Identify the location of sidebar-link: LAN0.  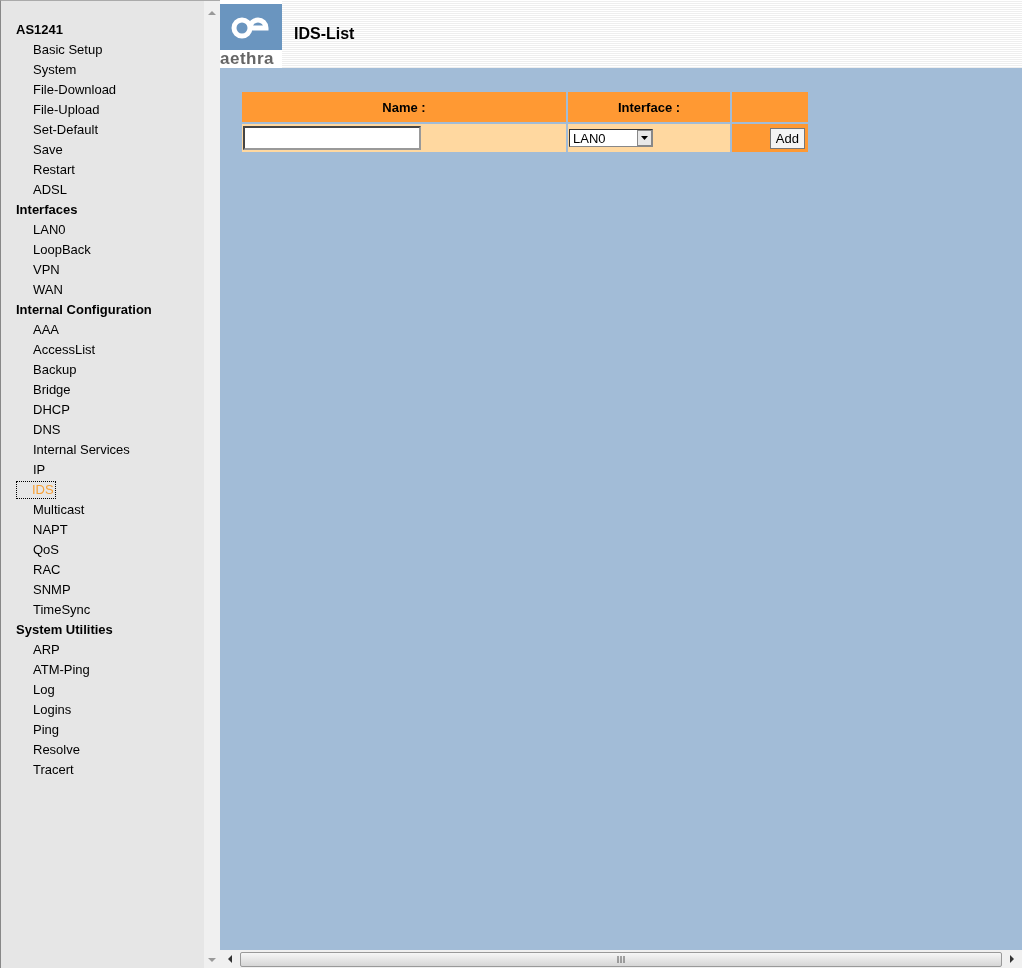
(49, 230).